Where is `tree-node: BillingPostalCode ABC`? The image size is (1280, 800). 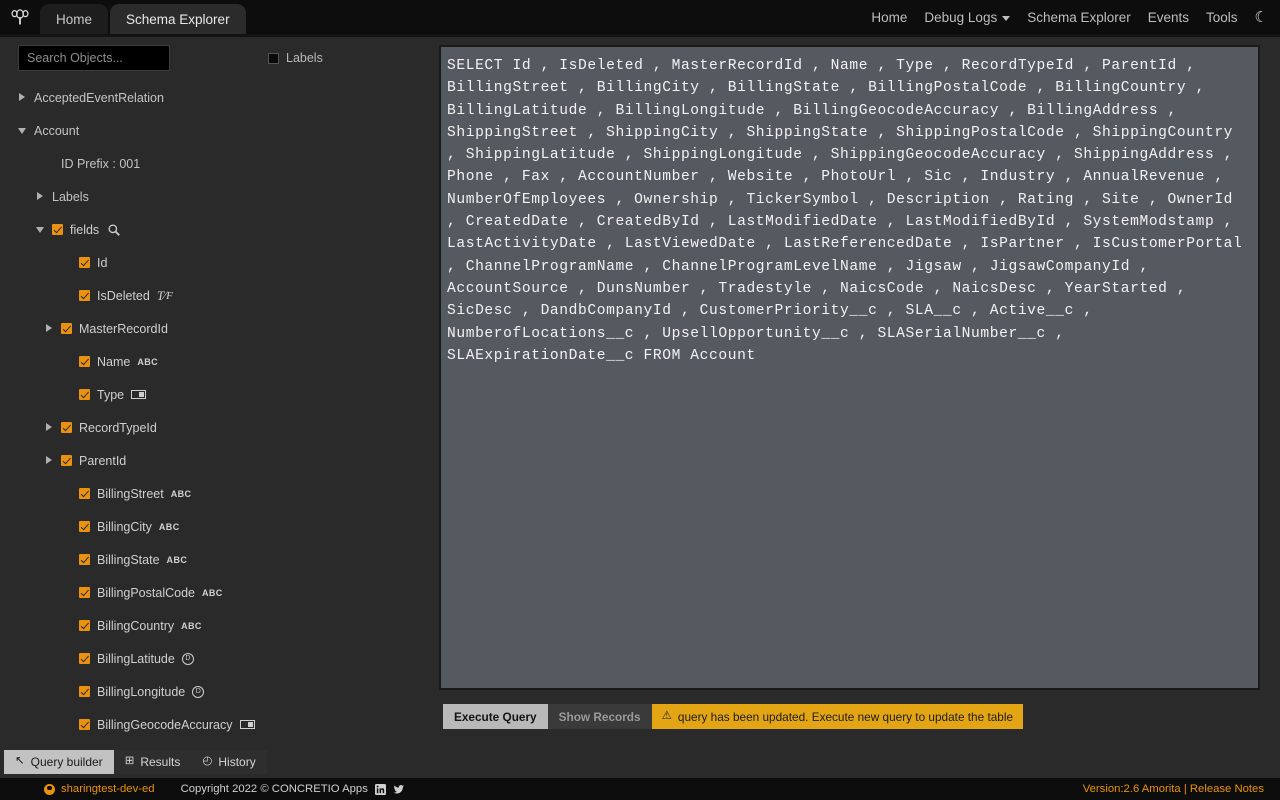 tree-node: BillingPostalCode ABC is located at coordinates (216, 592).